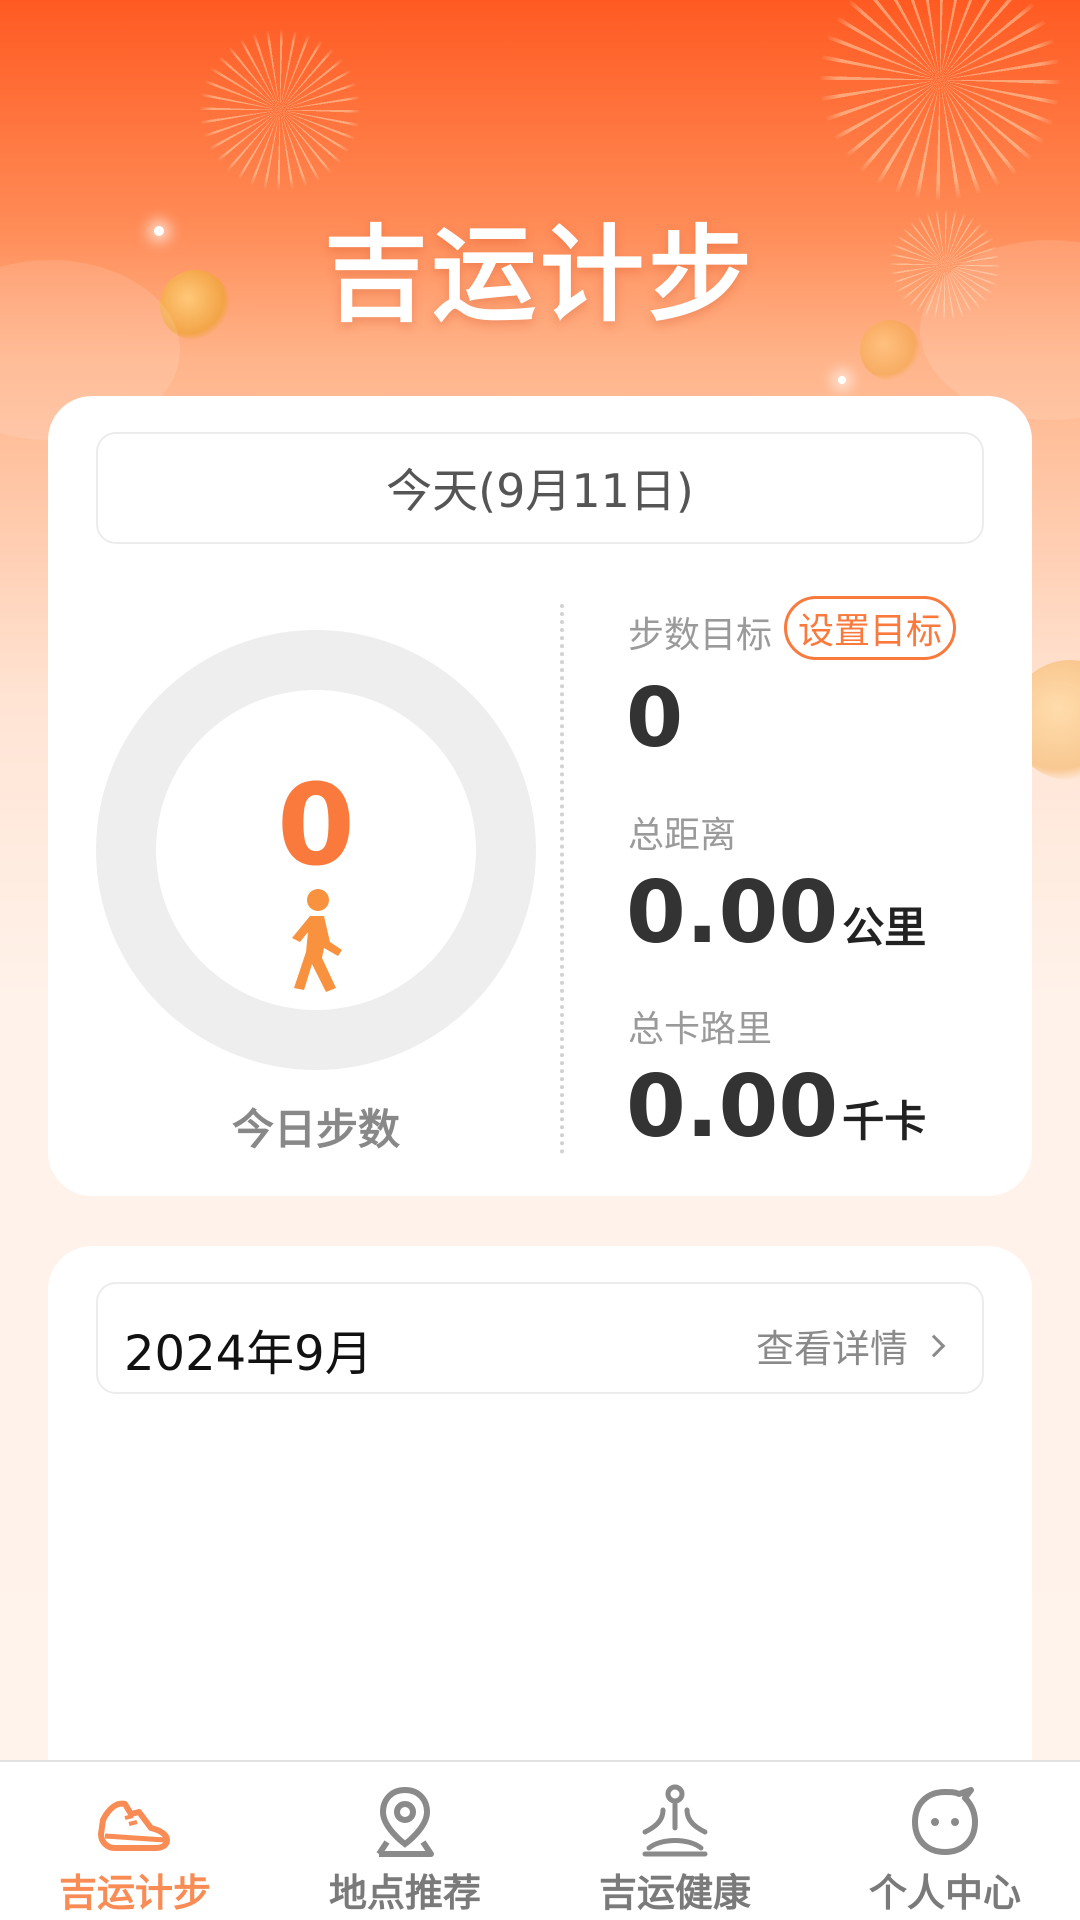 The height and width of the screenshot is (1920, 1080). Describe the element at coordinates (674, 1893) in the screenshot. I see `tab-label: 吉运健康` at that location.